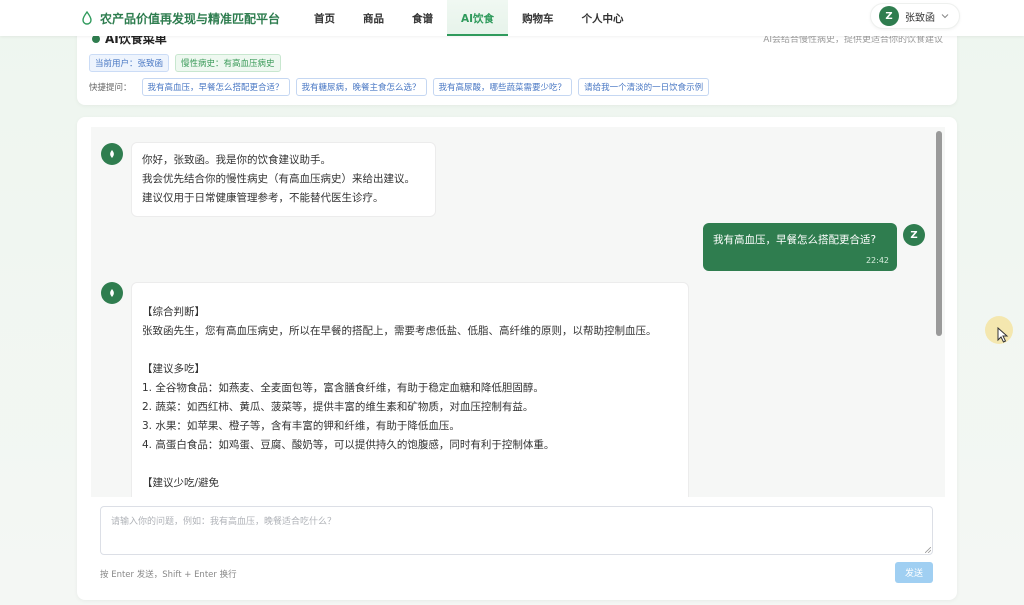 The image size is (1024, 605). What do you see at coordinates (928, 550) in the screenshot?
I see `resize-handle-icon` at bounding box center [928, 550].